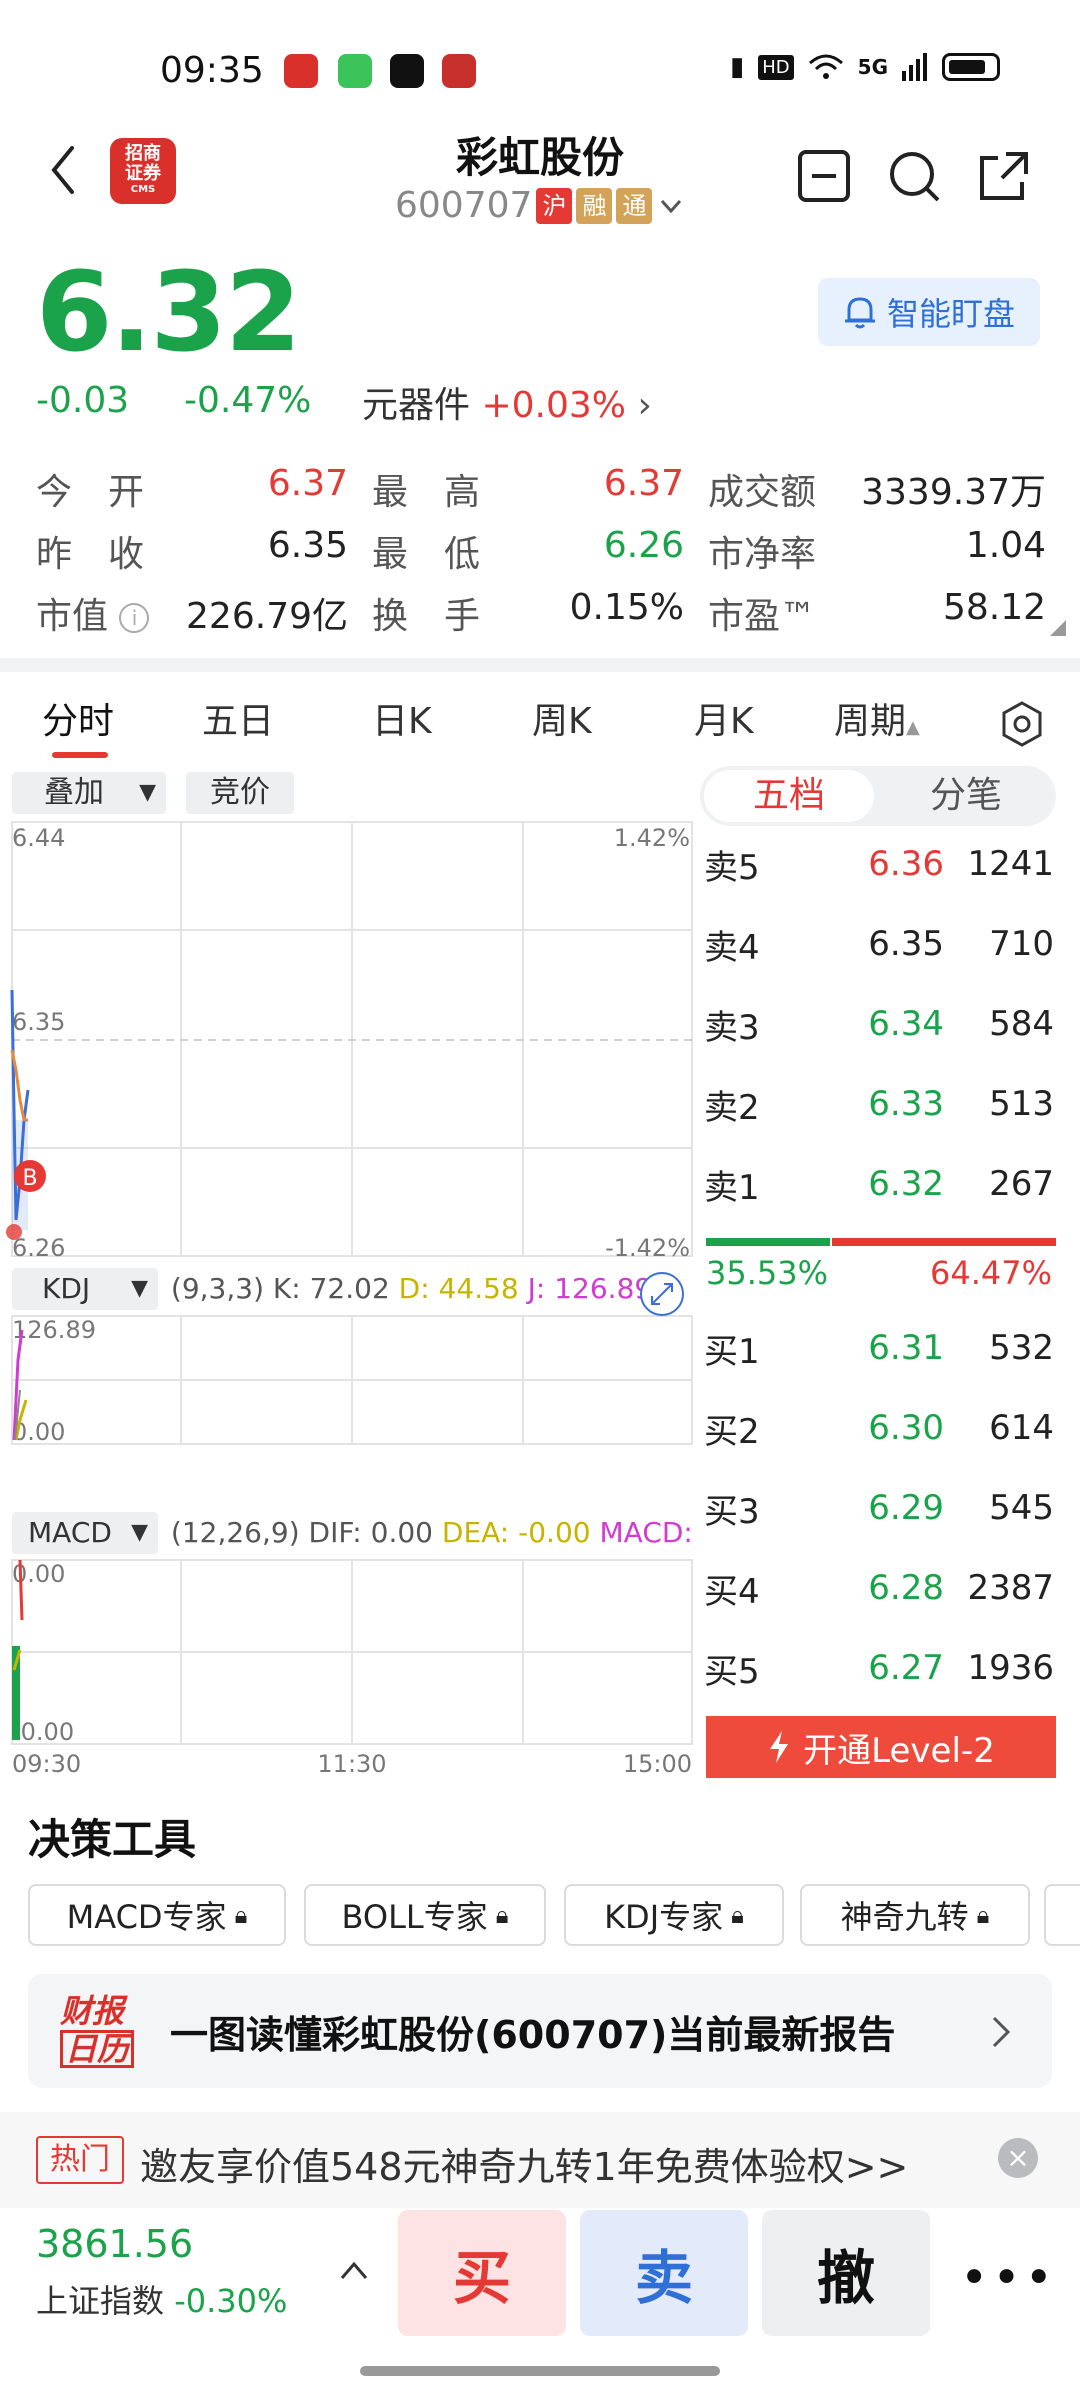 The width and height of the screenshot is (1080, 2400). Describe the element at coordinates (351, 1764) in the screenshot. I see `time-axis-mid: 11:30` at that location.